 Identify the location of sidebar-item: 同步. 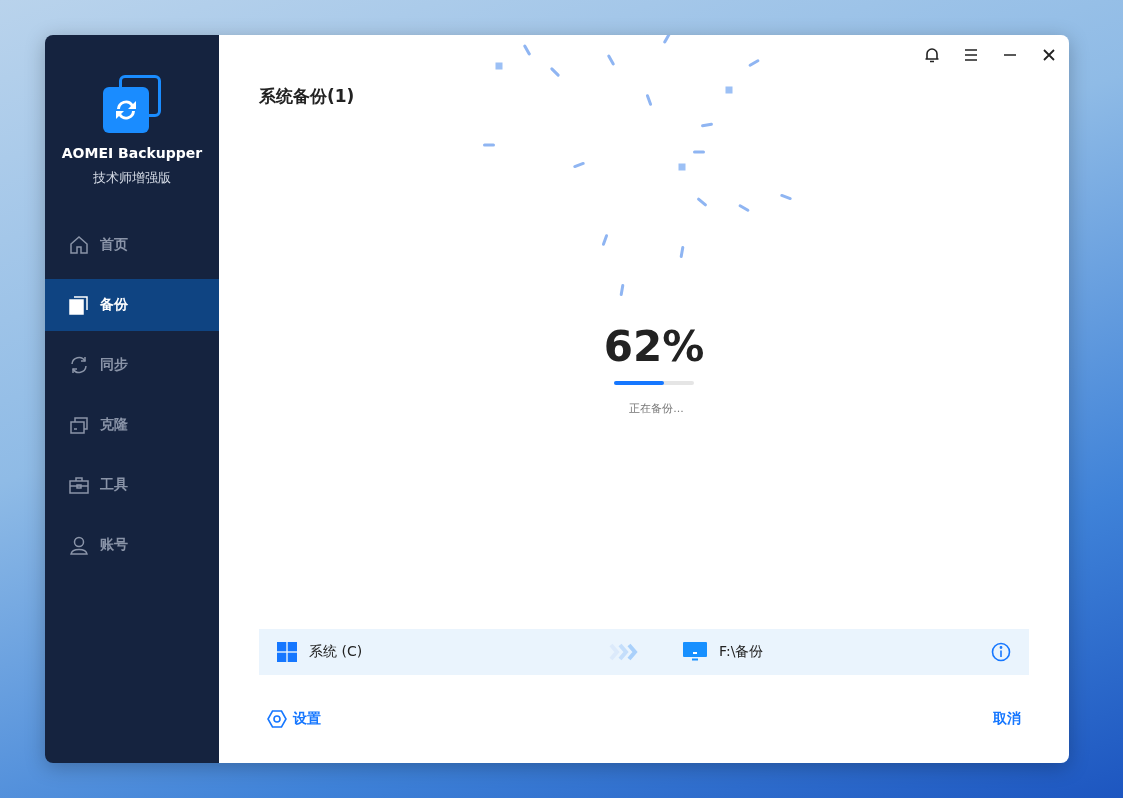
(132, 365).